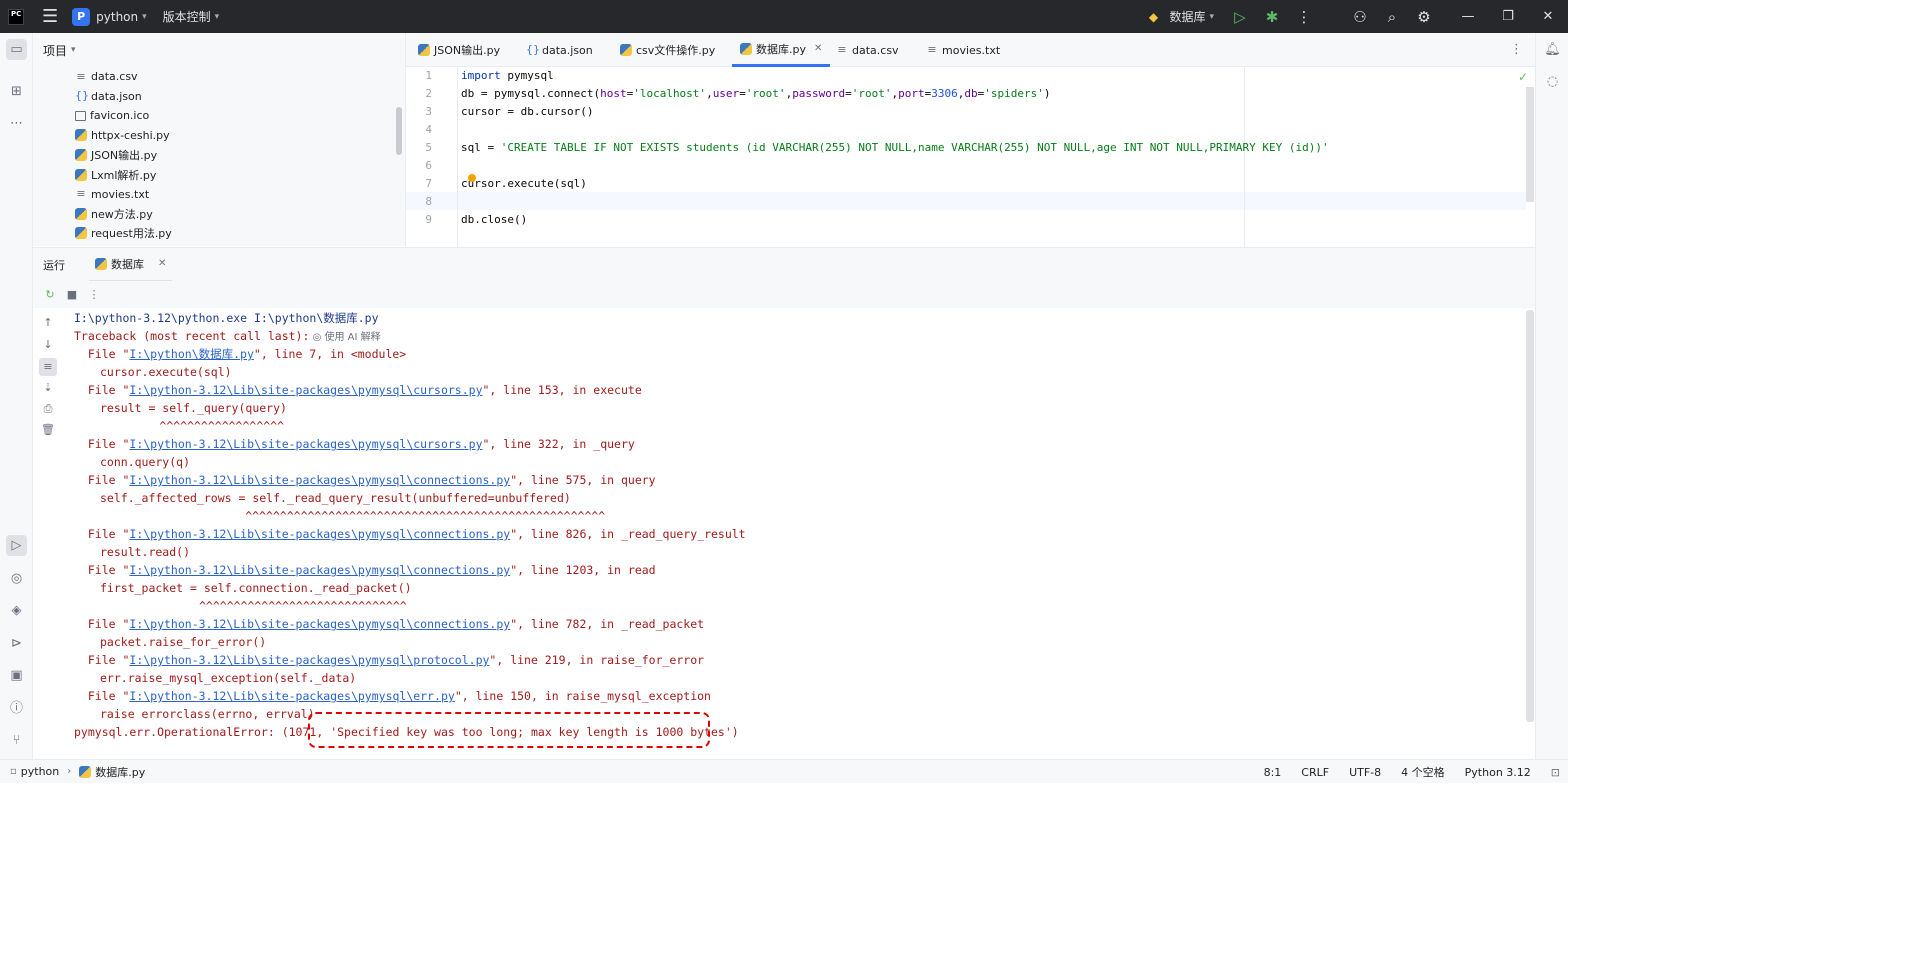 The width and height of the screenshot is (1920, 959). What do you see at coordinates (116, 154) in the screenshot?
I see `file-tree-item: JSON输出.py` at bounding box center [116, 154].